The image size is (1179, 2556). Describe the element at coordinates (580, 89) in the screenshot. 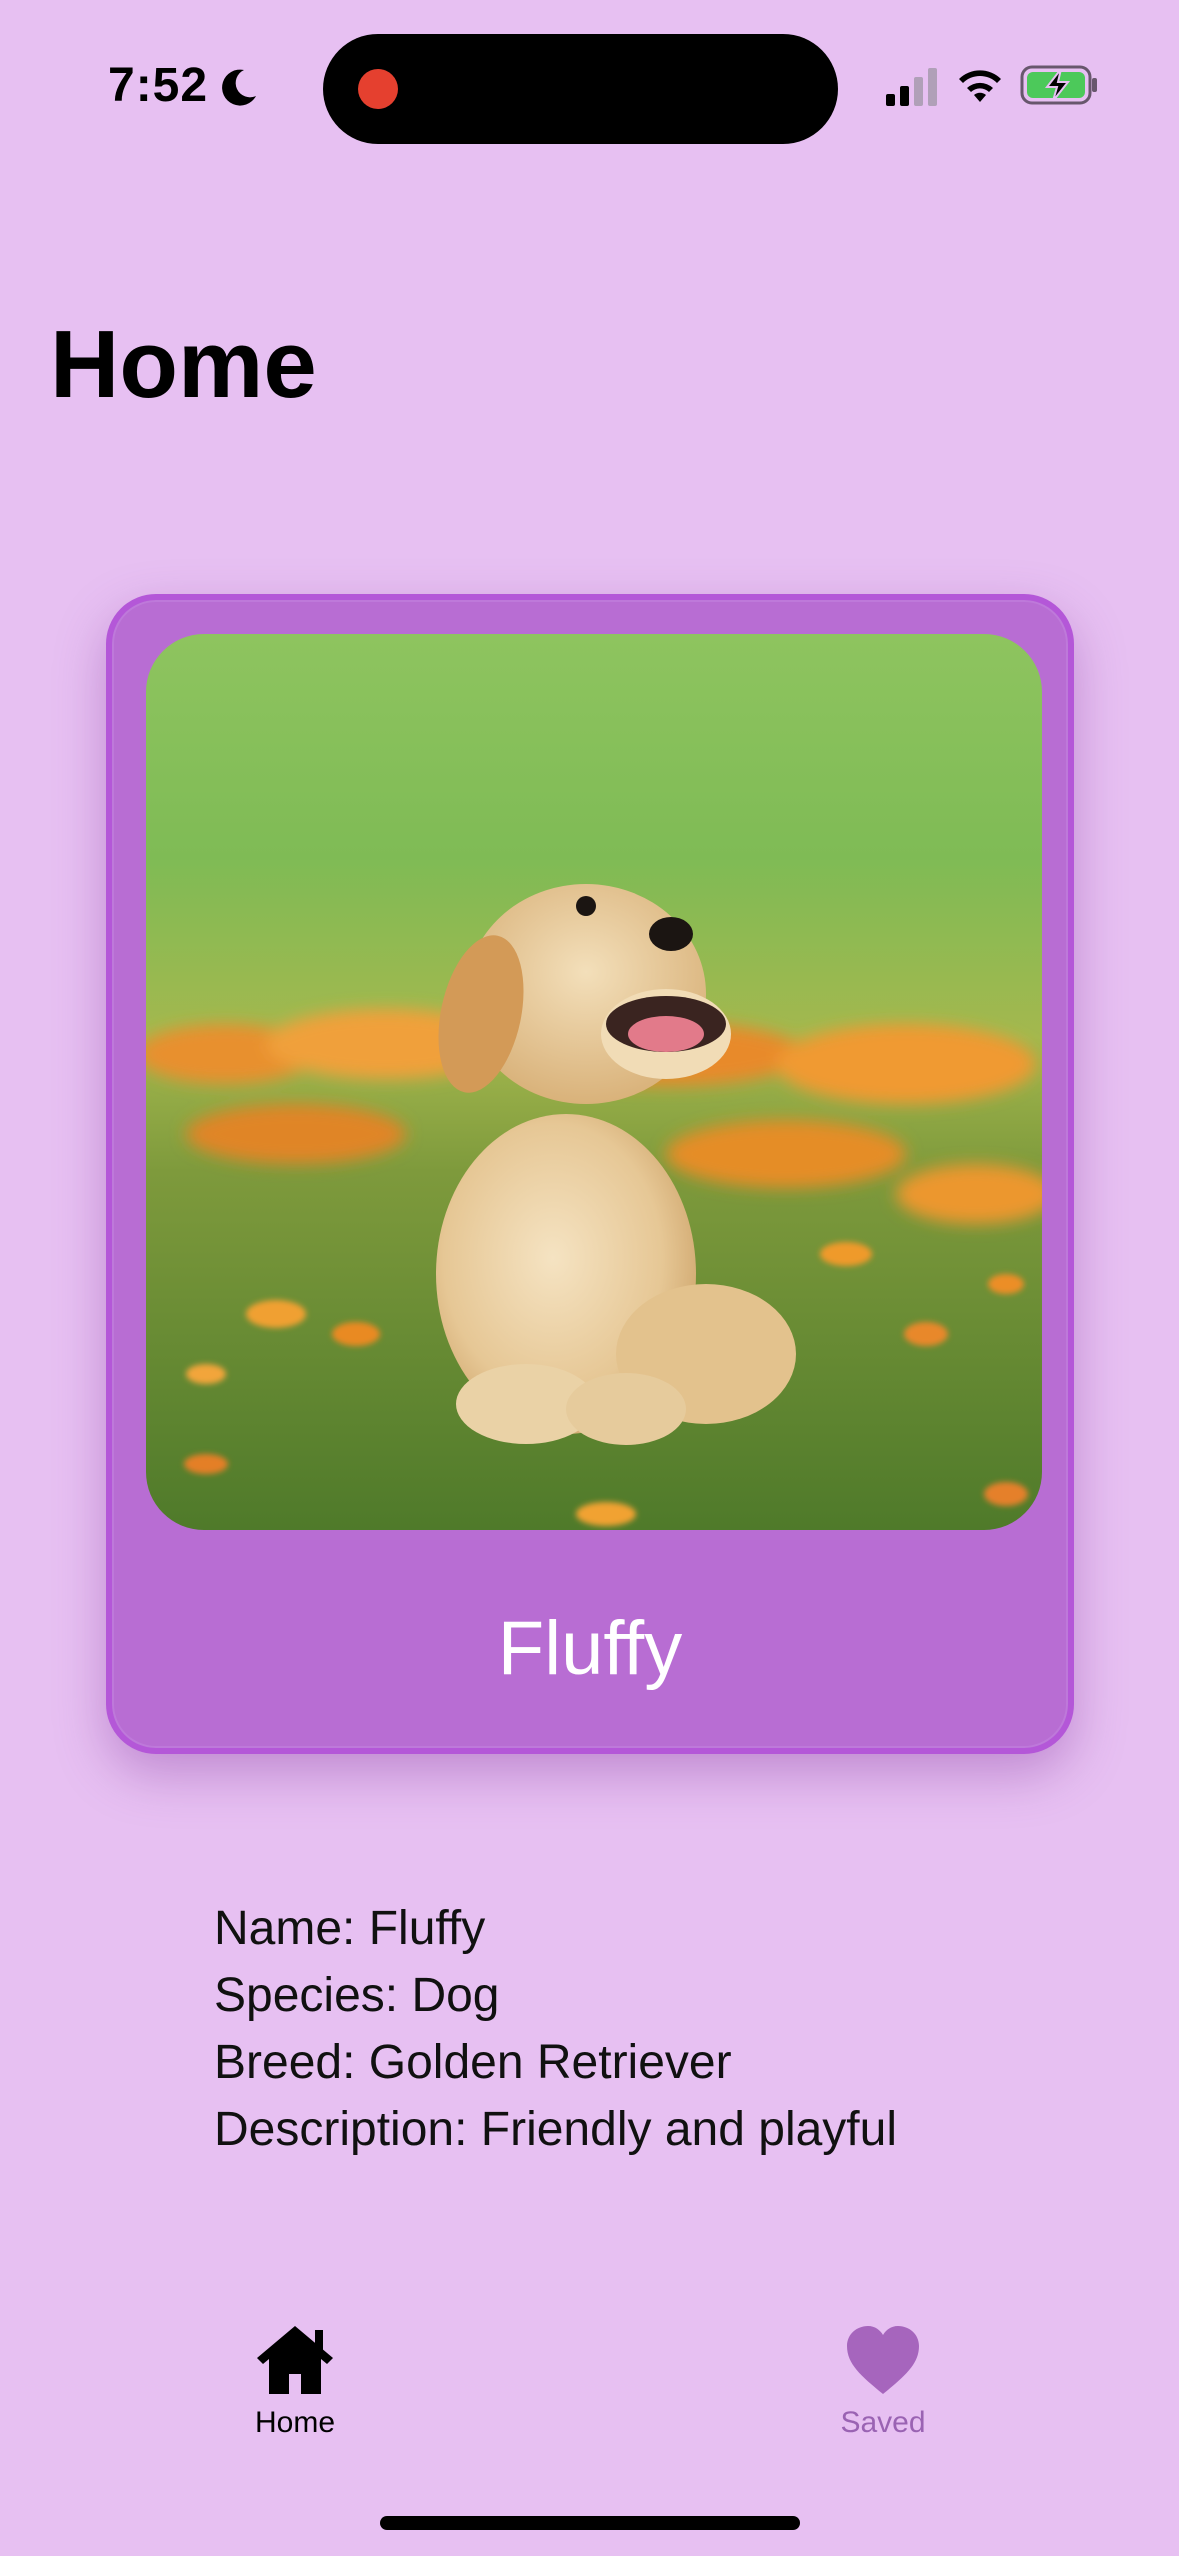

I see `dynamic-island` at that location.